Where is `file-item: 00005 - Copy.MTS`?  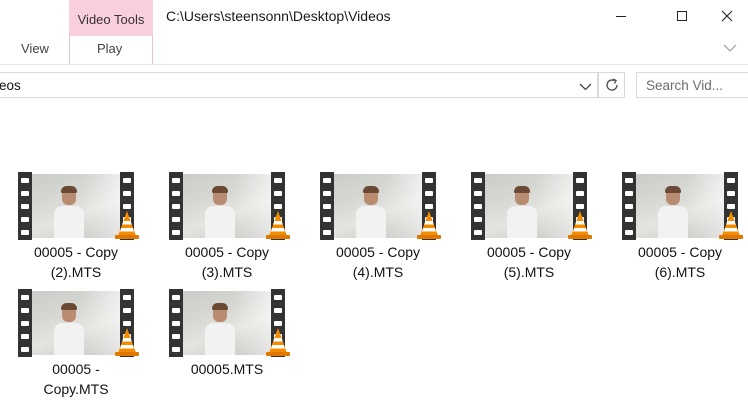
file-item: 00005 - Copy.MTS is located at coordinates (76, 345).